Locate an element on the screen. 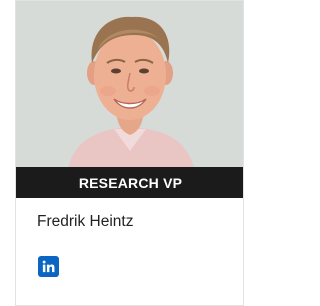  role-banner: RESEARCH VP is located at coordinates (129, 182).